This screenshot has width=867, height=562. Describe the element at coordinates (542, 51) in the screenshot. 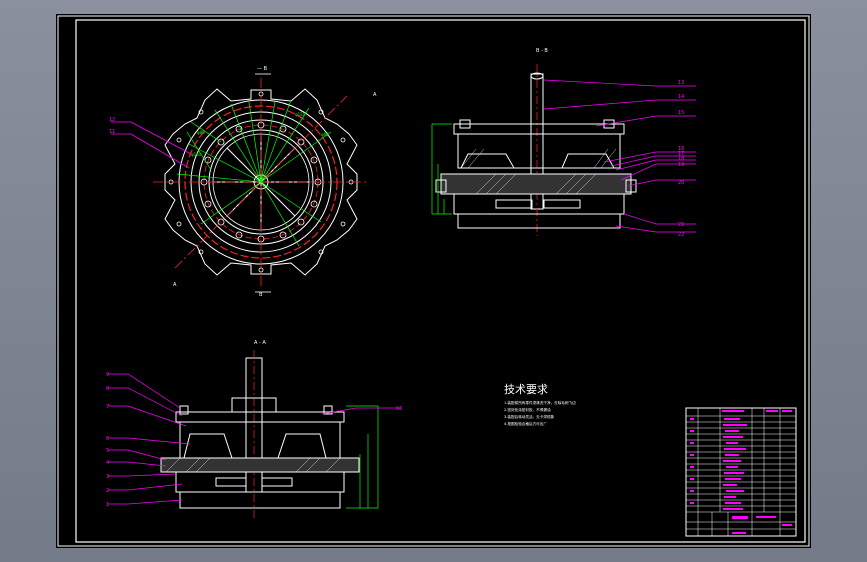

I see `section-bb-title: B - B` at that location.